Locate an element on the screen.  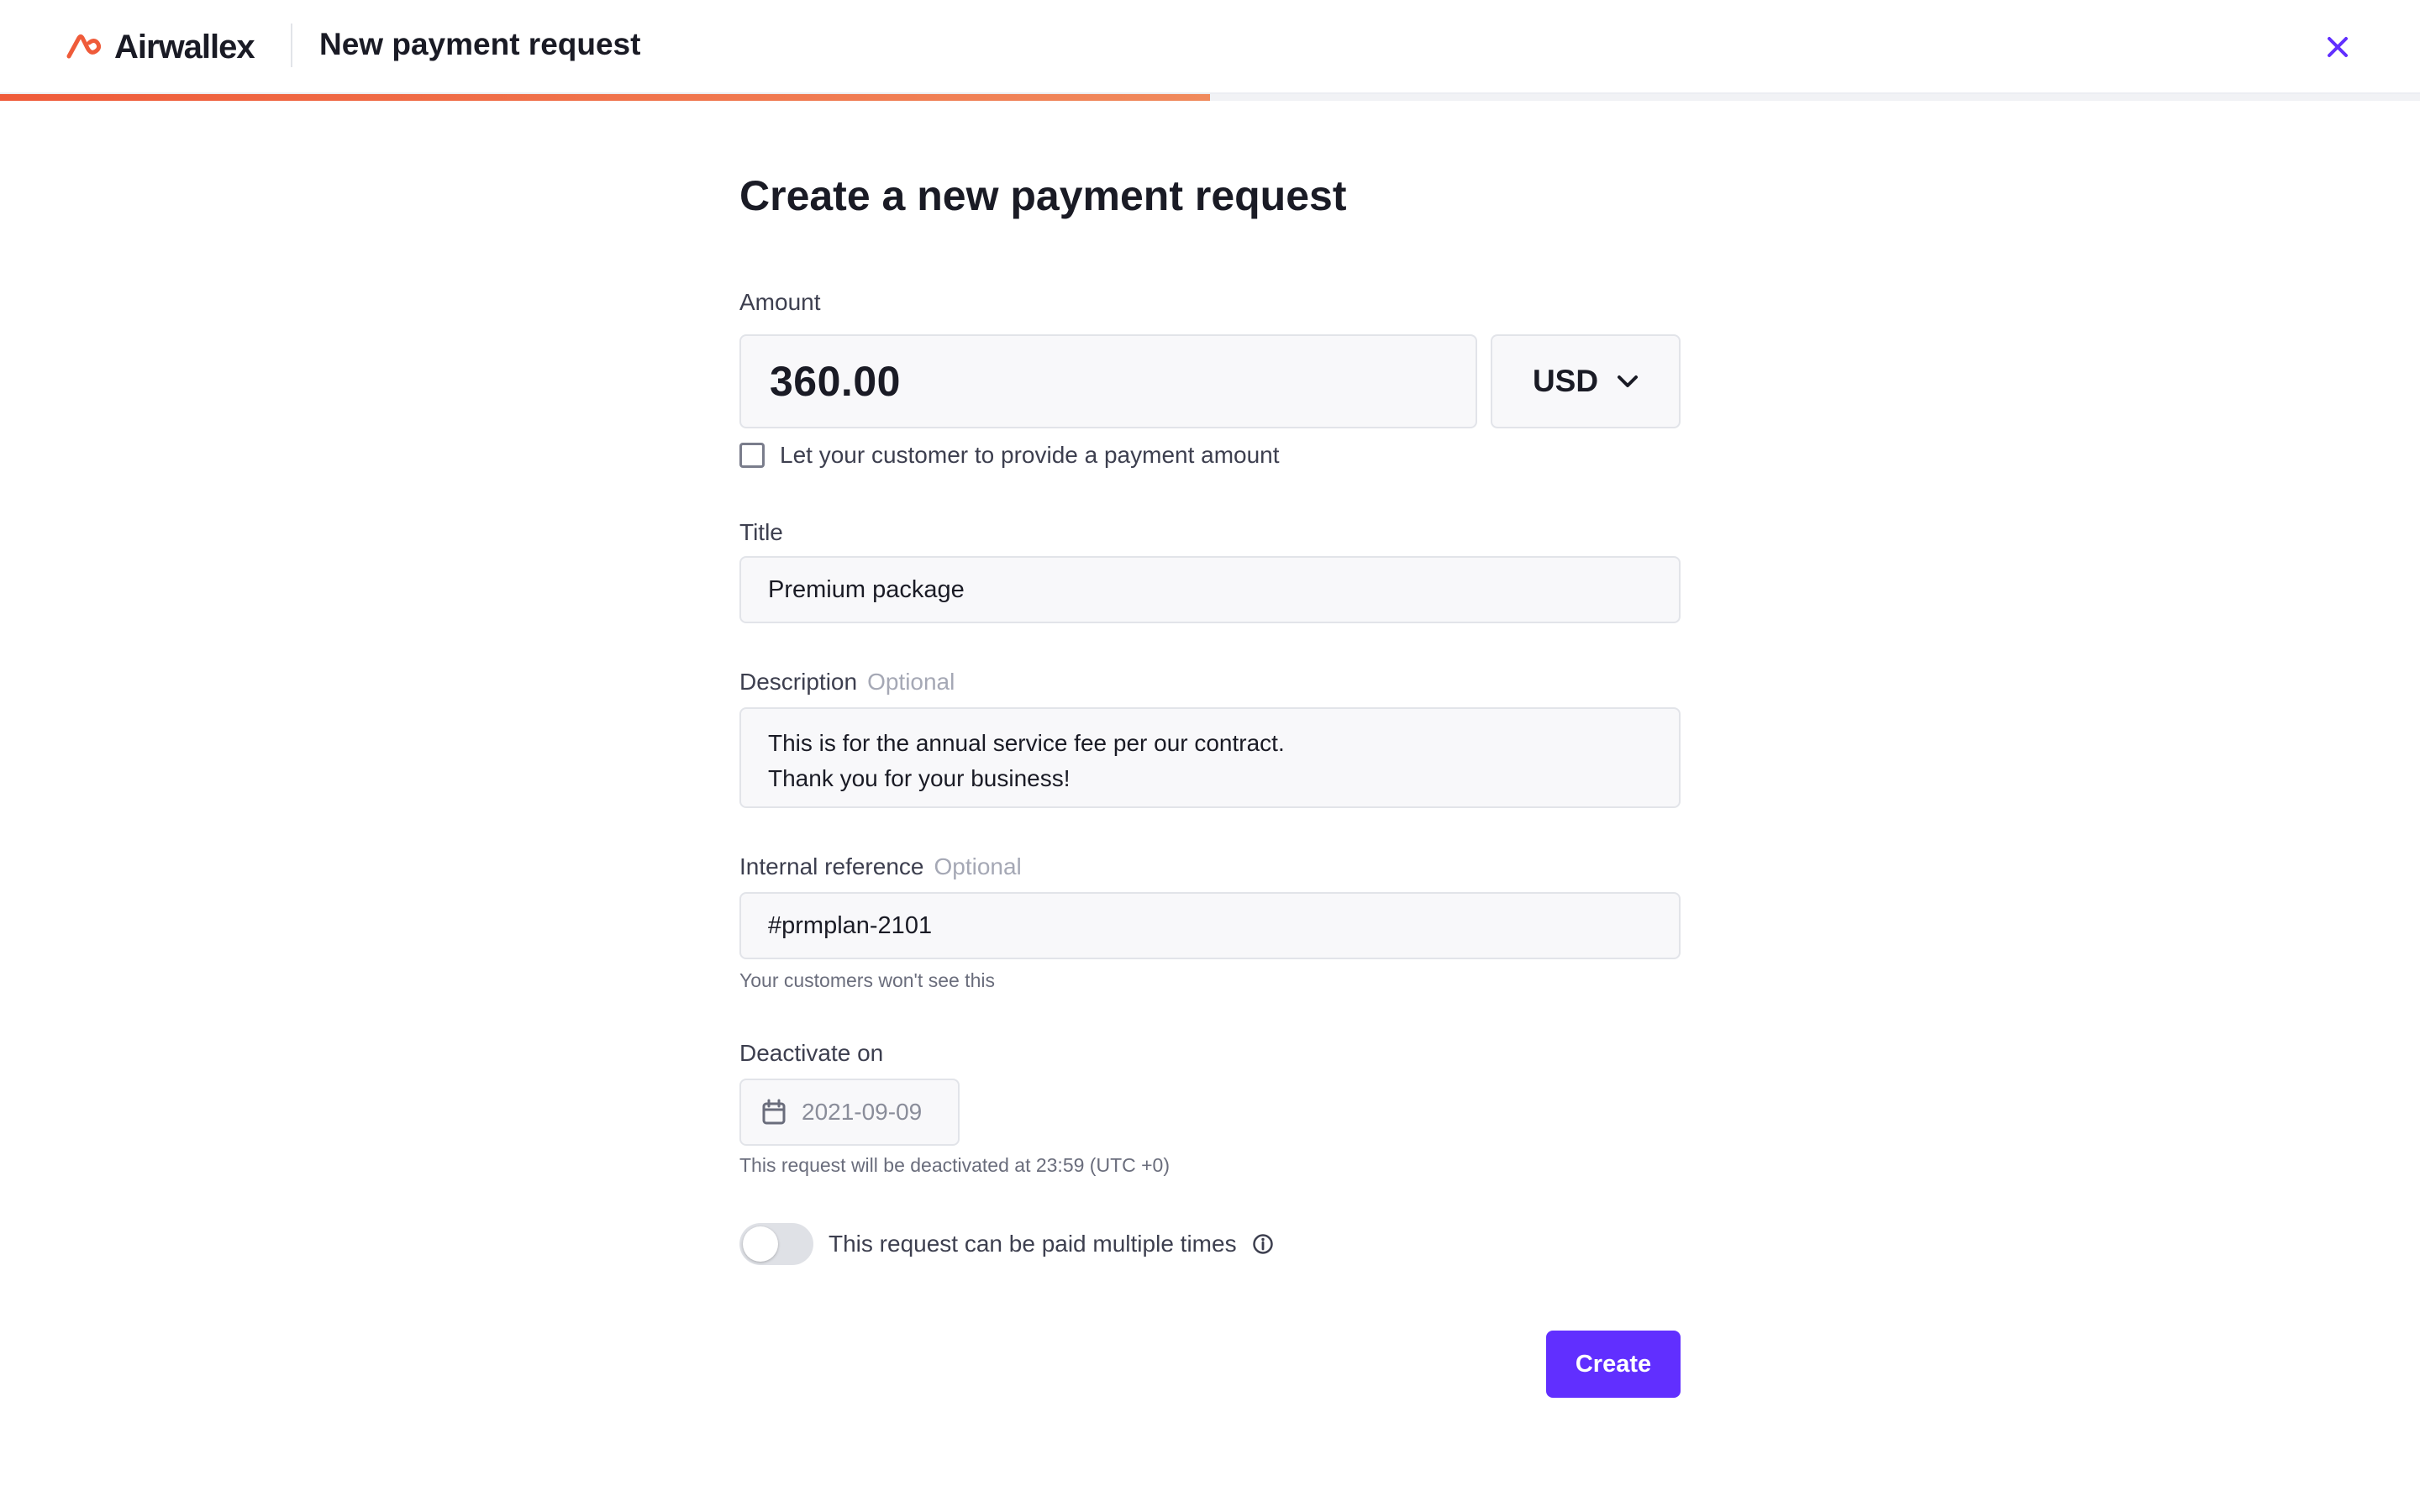
deactivate-date-value: 2021-09-09 is located at coordinates (863, 1112).